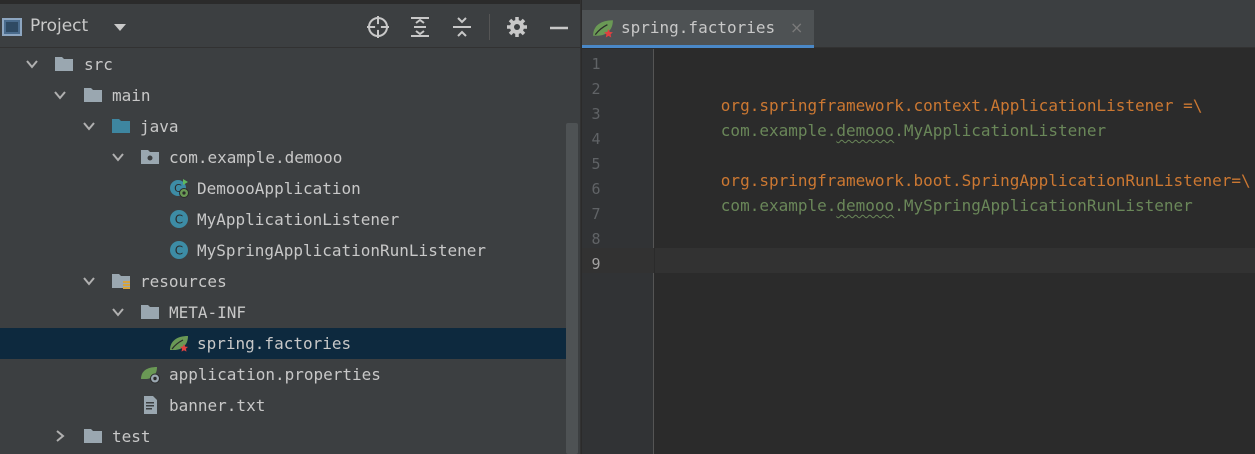 This screenshot has height=454, width=1255. I want to click on line-number: 4, so click(596, 139).